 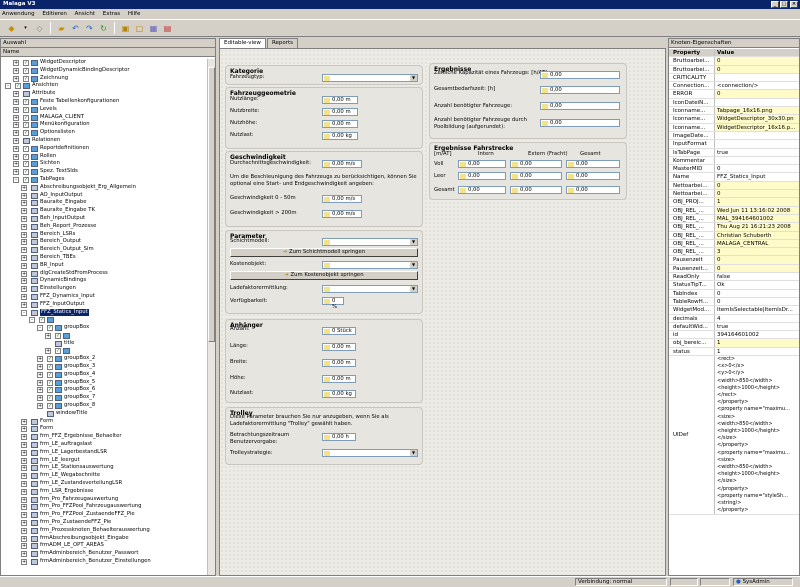 I want to click on ladefaktor-select: ▼, so click(x=370, y=289).